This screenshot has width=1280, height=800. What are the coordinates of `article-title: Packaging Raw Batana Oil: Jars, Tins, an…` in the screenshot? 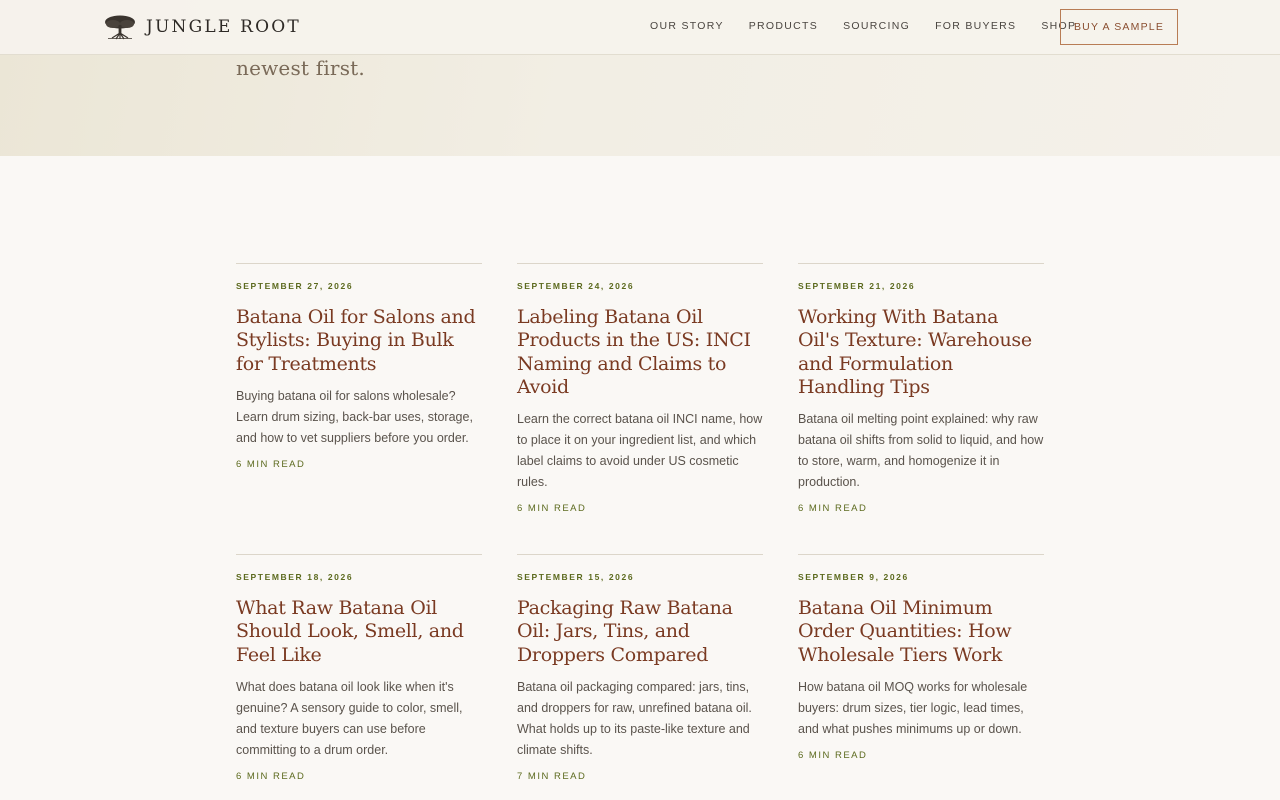 It's located at (640, 632).